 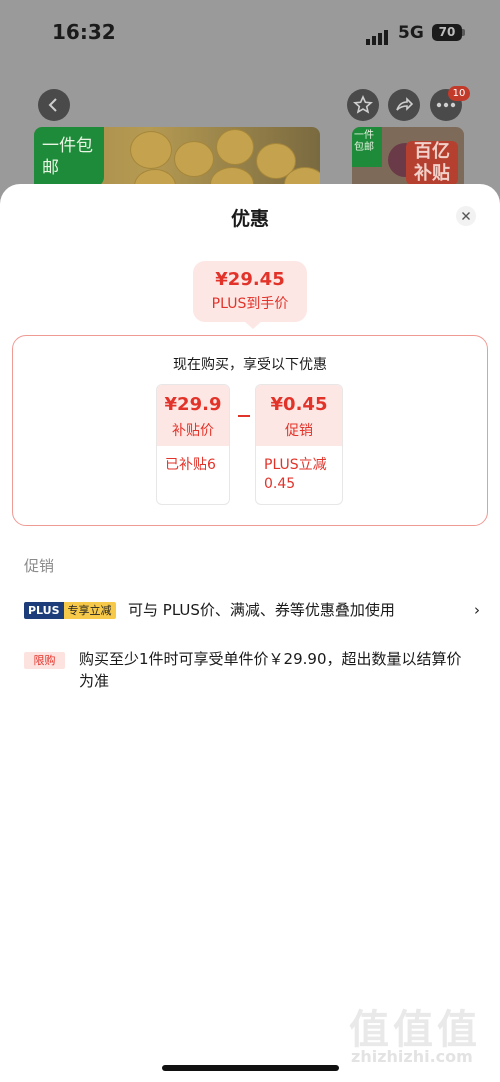 I want to click on plus-final-price-amount: ¥29.45, so click(x=250, y=279).